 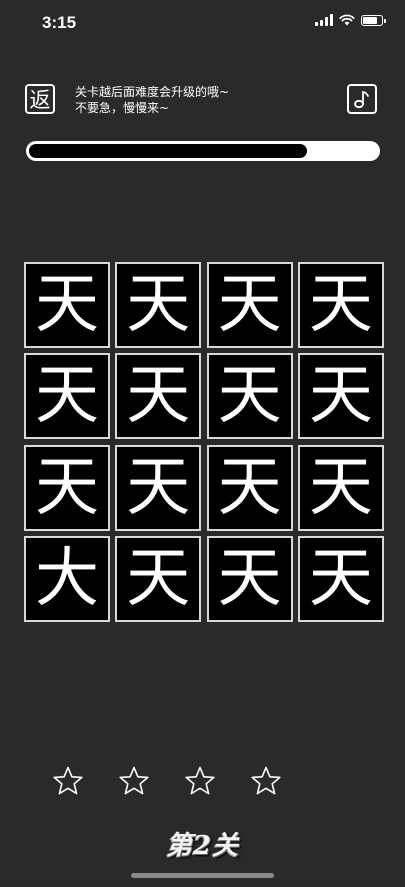 I want to click on music-note-icon, so click(x=361, y=100).